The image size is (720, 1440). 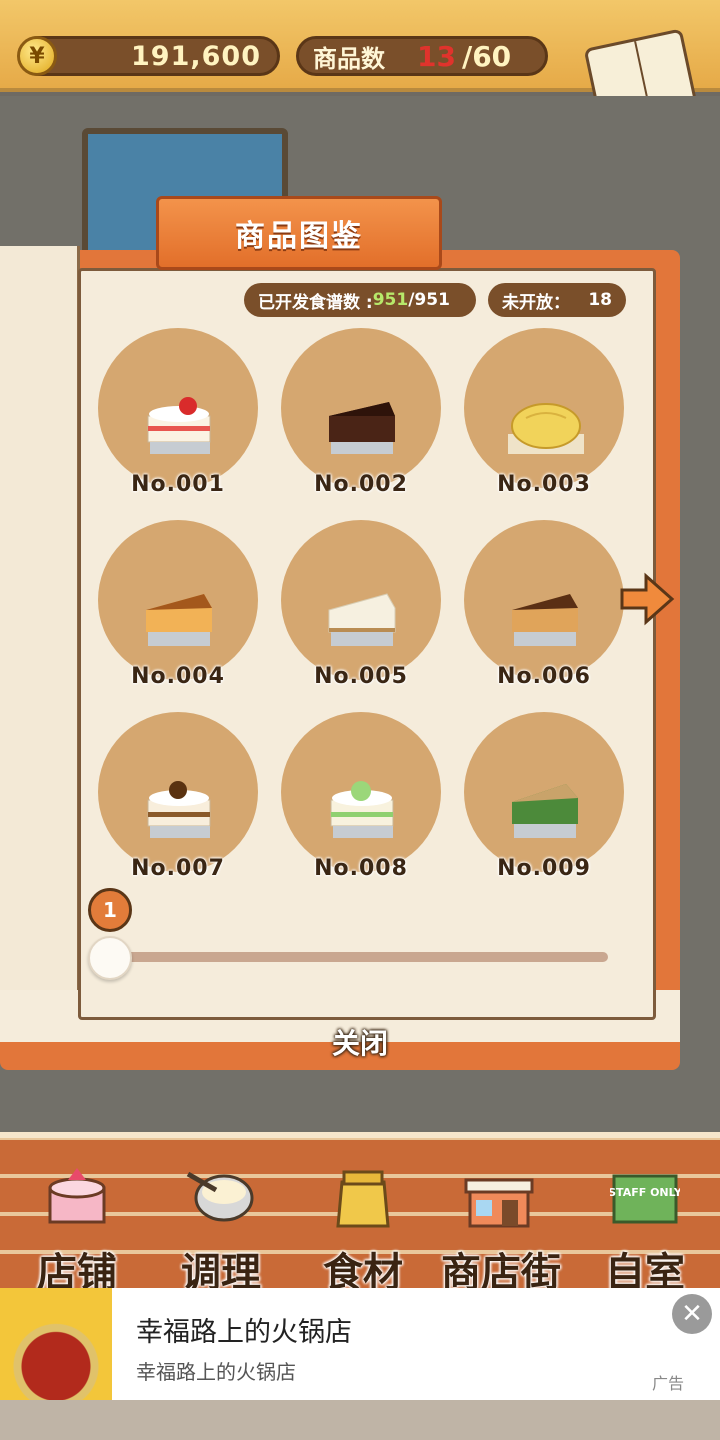 I want to click on catalog-title: 商品图鉴, so click(x=299, y=233).